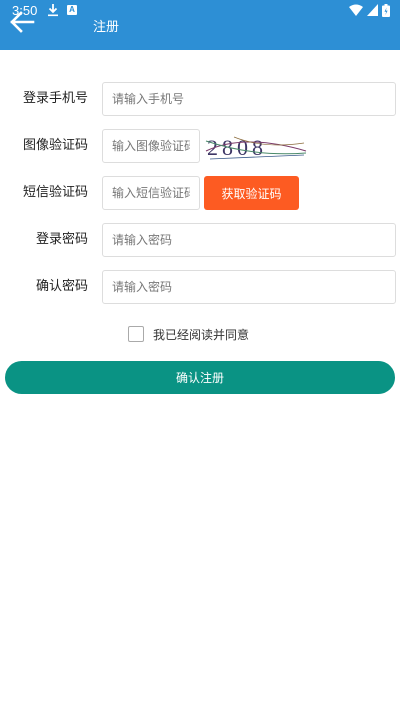 The width and height of the screenshot is (400, 711). What do you see at coordinates (249, 287) in the screenshot?
I see `confirm-password-input` at bounding box center [249, 287].